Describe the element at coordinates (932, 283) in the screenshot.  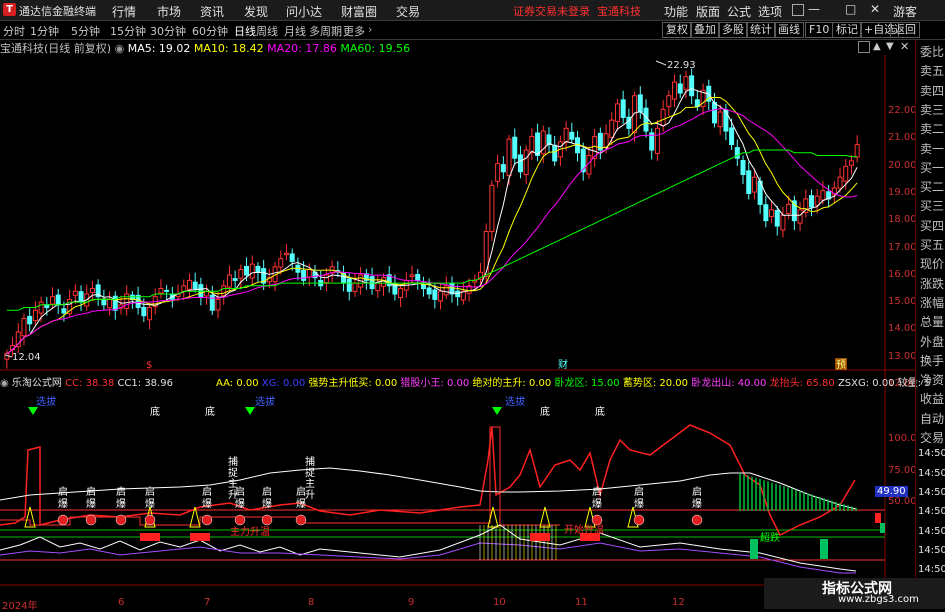
I see `side-panel-item: 涨跌` at that location.